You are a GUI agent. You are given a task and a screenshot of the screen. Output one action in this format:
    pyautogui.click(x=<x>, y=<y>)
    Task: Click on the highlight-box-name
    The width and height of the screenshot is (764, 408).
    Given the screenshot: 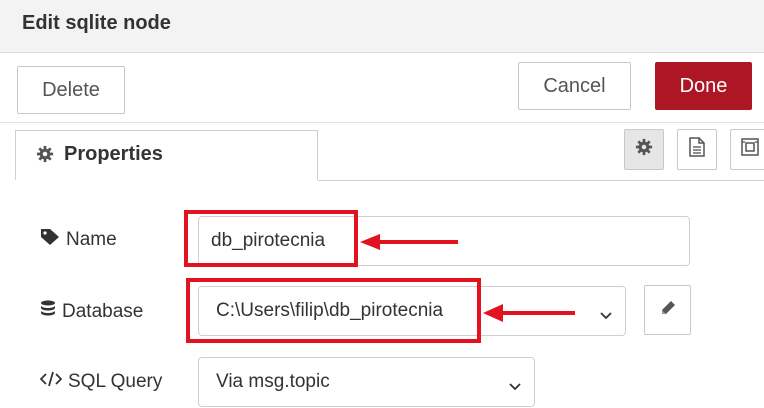 What is the action you would take?
    pyautogui.click(x=271, y=238)
    